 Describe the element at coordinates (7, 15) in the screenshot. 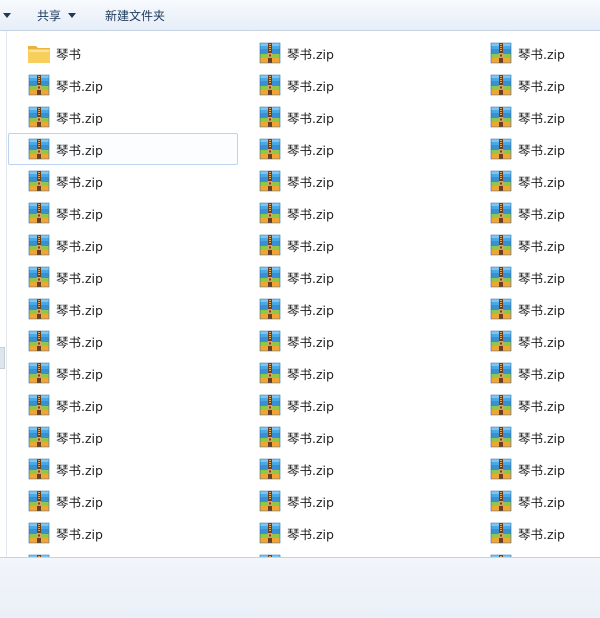

I see `organize-dropdown-arrow-icon` at that location.